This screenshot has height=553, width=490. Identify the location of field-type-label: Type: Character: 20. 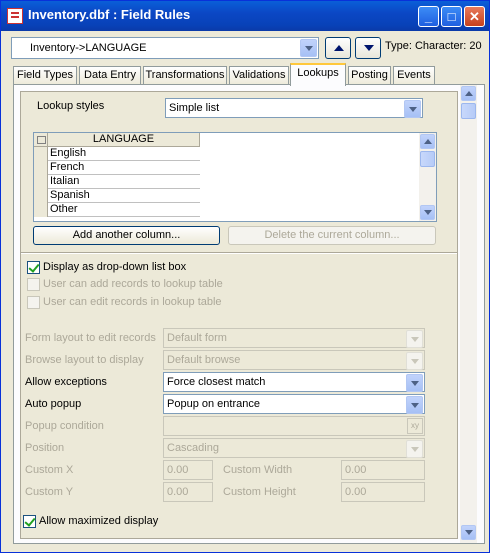
(433, 46).